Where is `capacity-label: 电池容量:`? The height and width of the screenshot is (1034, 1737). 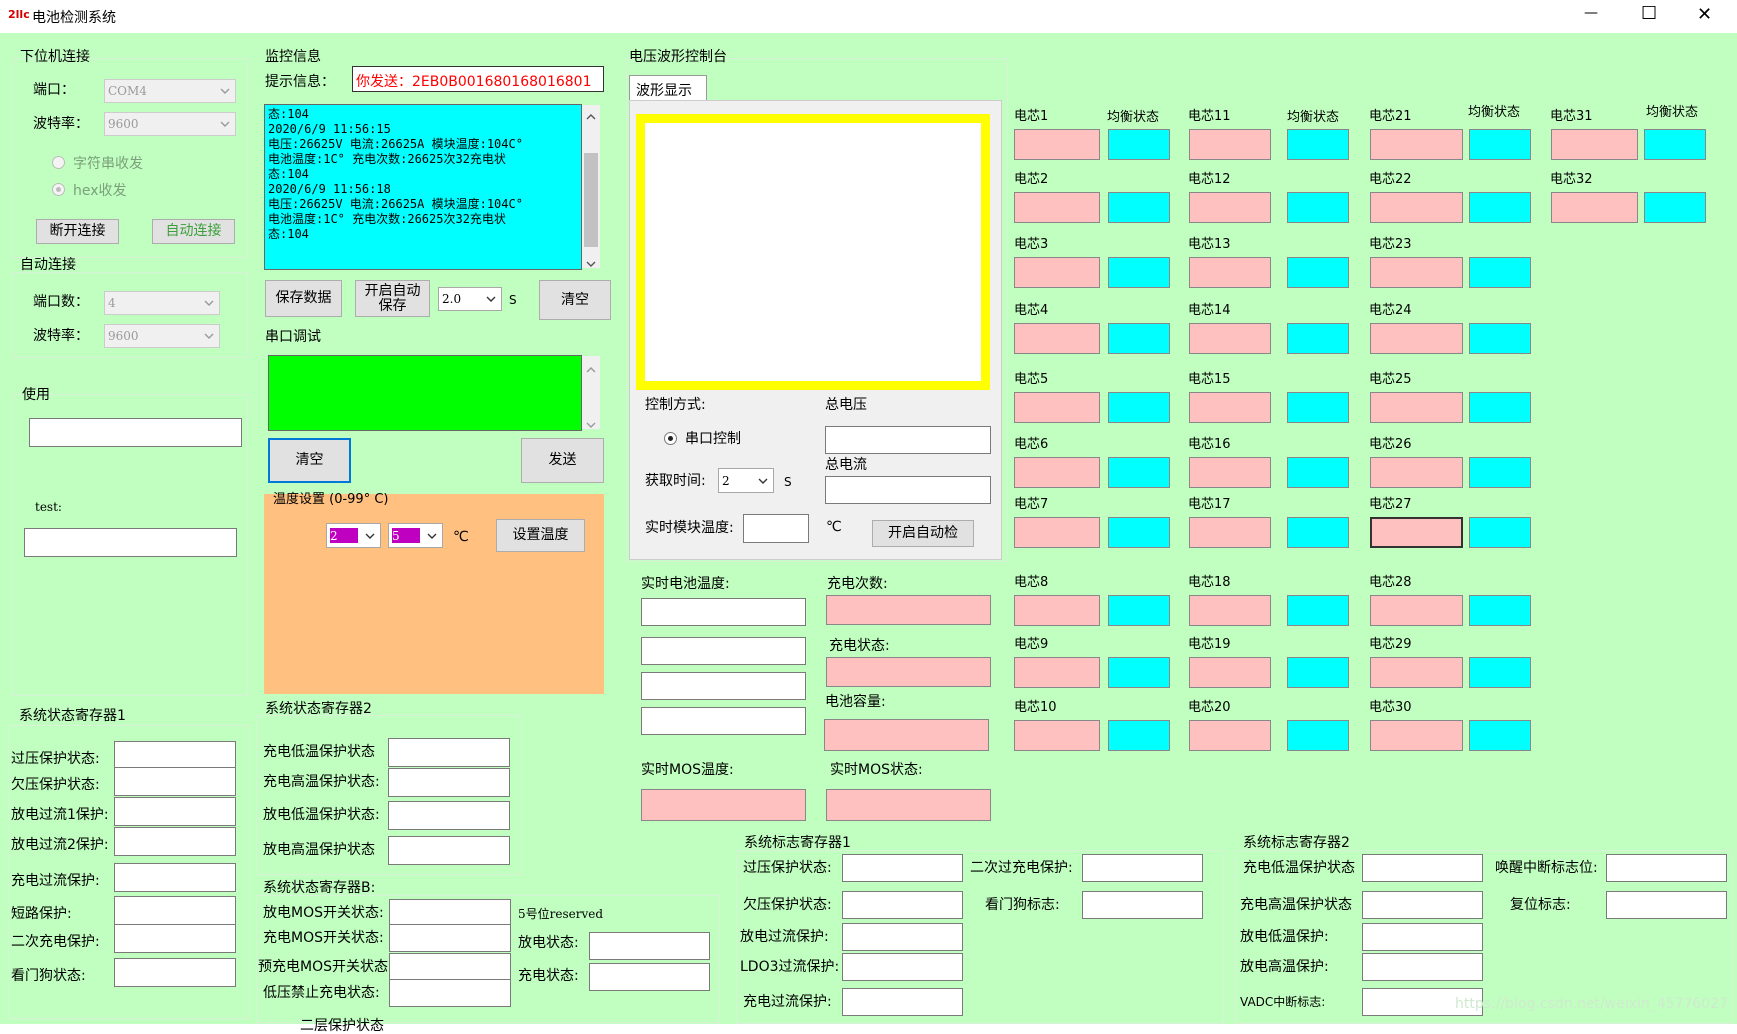
capacity-label: 电池容量: is located at coordinates (855, 702).